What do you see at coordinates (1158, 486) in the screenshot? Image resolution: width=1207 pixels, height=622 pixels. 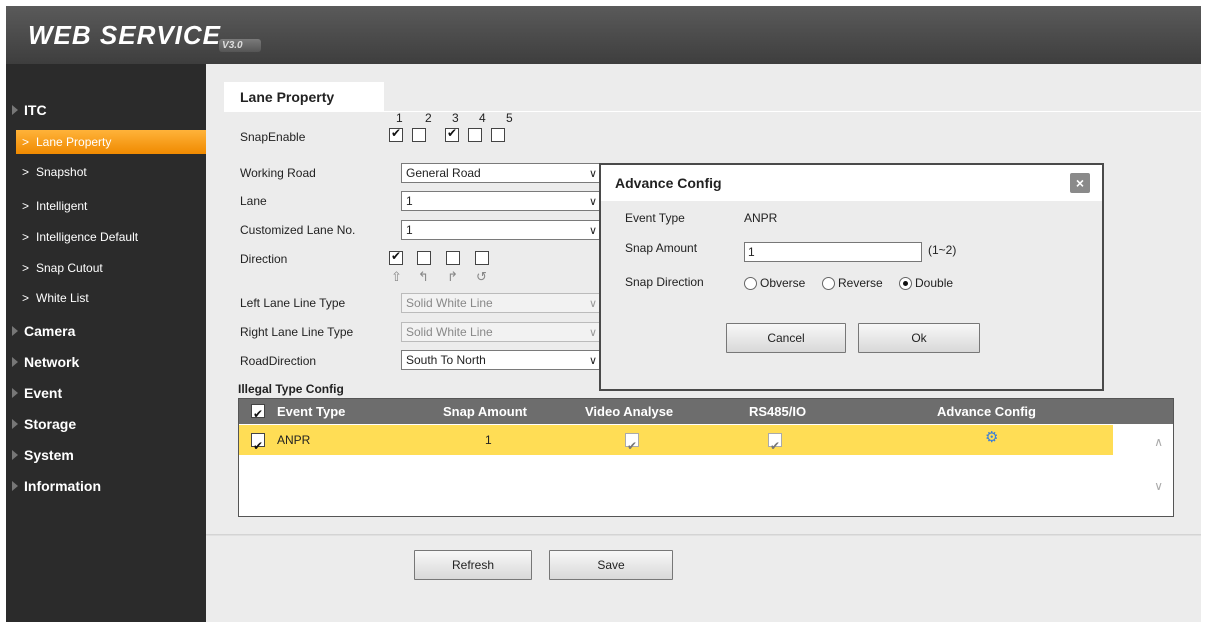 I see `scroll-down-icon: ∨` at bounding box center [1158, 486].